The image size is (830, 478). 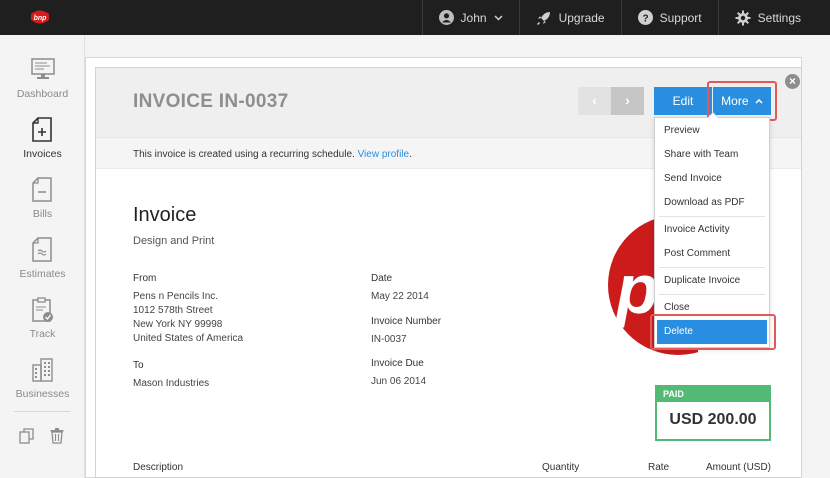 What do you see at coordinates (473, 17) in the screenshot?
I see `user-name: John` at bounding box center [473, 17].